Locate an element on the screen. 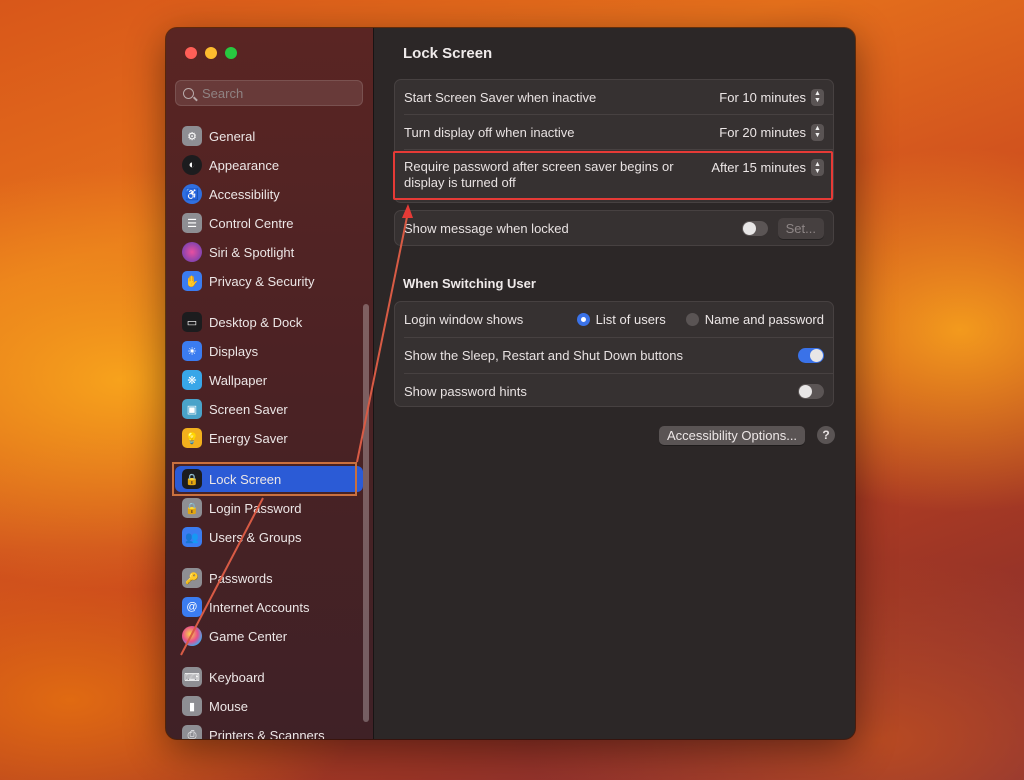  lock-icon: 🔒 is located at coordinates (192, 508).